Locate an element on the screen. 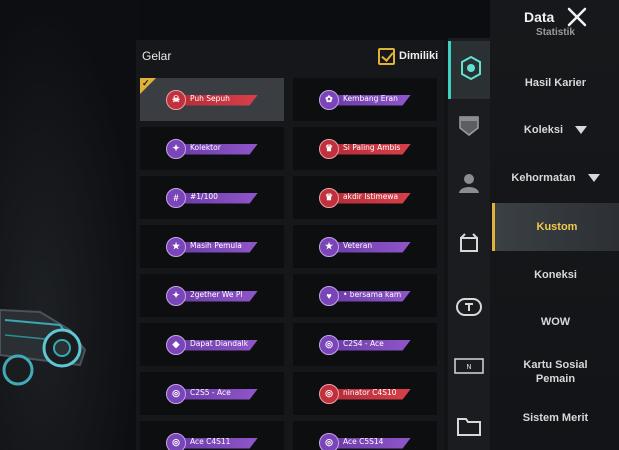 This screenshot has height=450, width=619. title-card: ♛ Si Paling Ambis is located at coordinates (365, 148).